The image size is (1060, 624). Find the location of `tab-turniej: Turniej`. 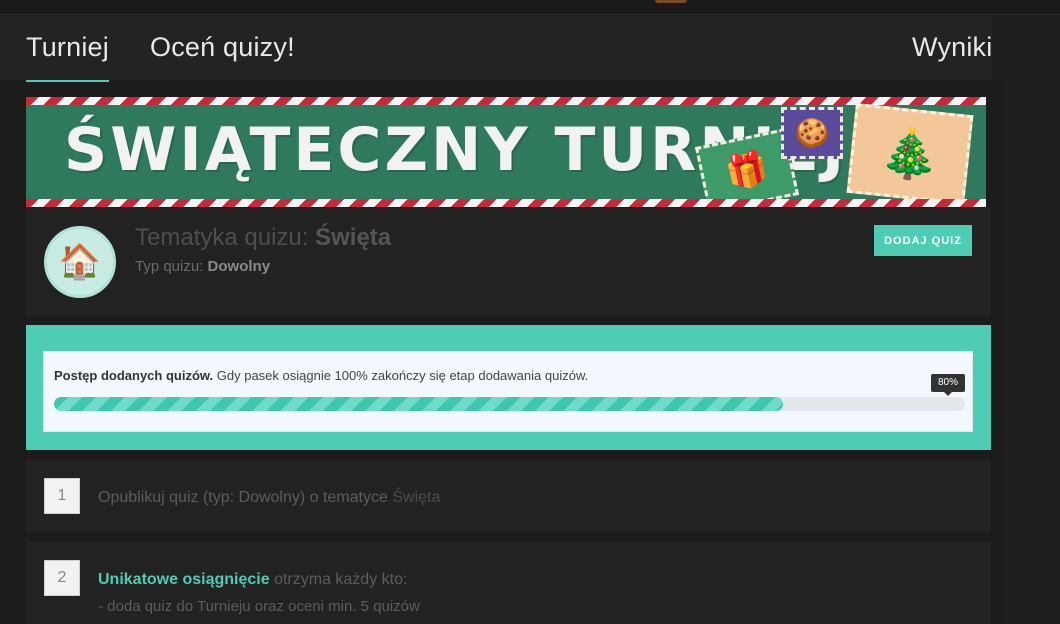

tab-turniej: Turniej is located at coordinates (67, 57).